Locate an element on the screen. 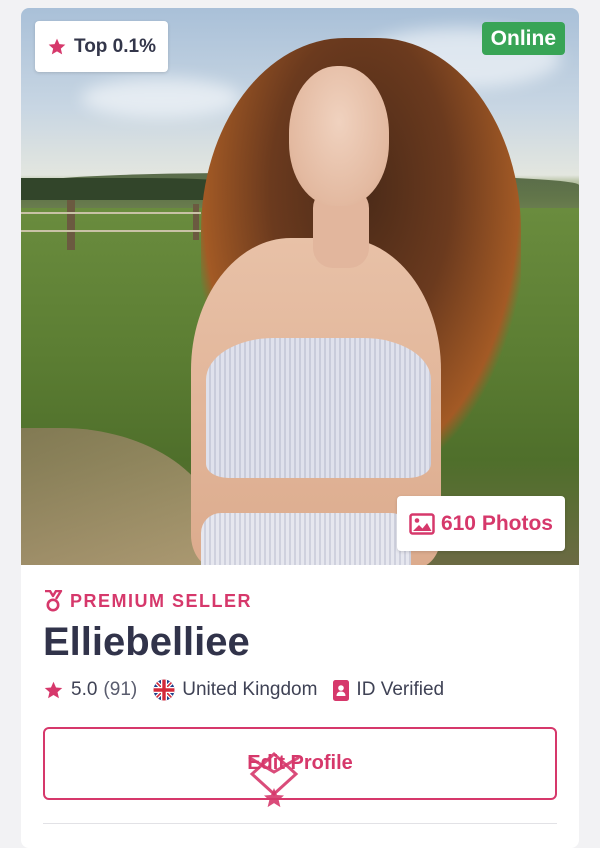 The image size is (600, 848). profile-meta: 5.0 (91) United Kingdom ID Verified is located at coordinates (251, 690).